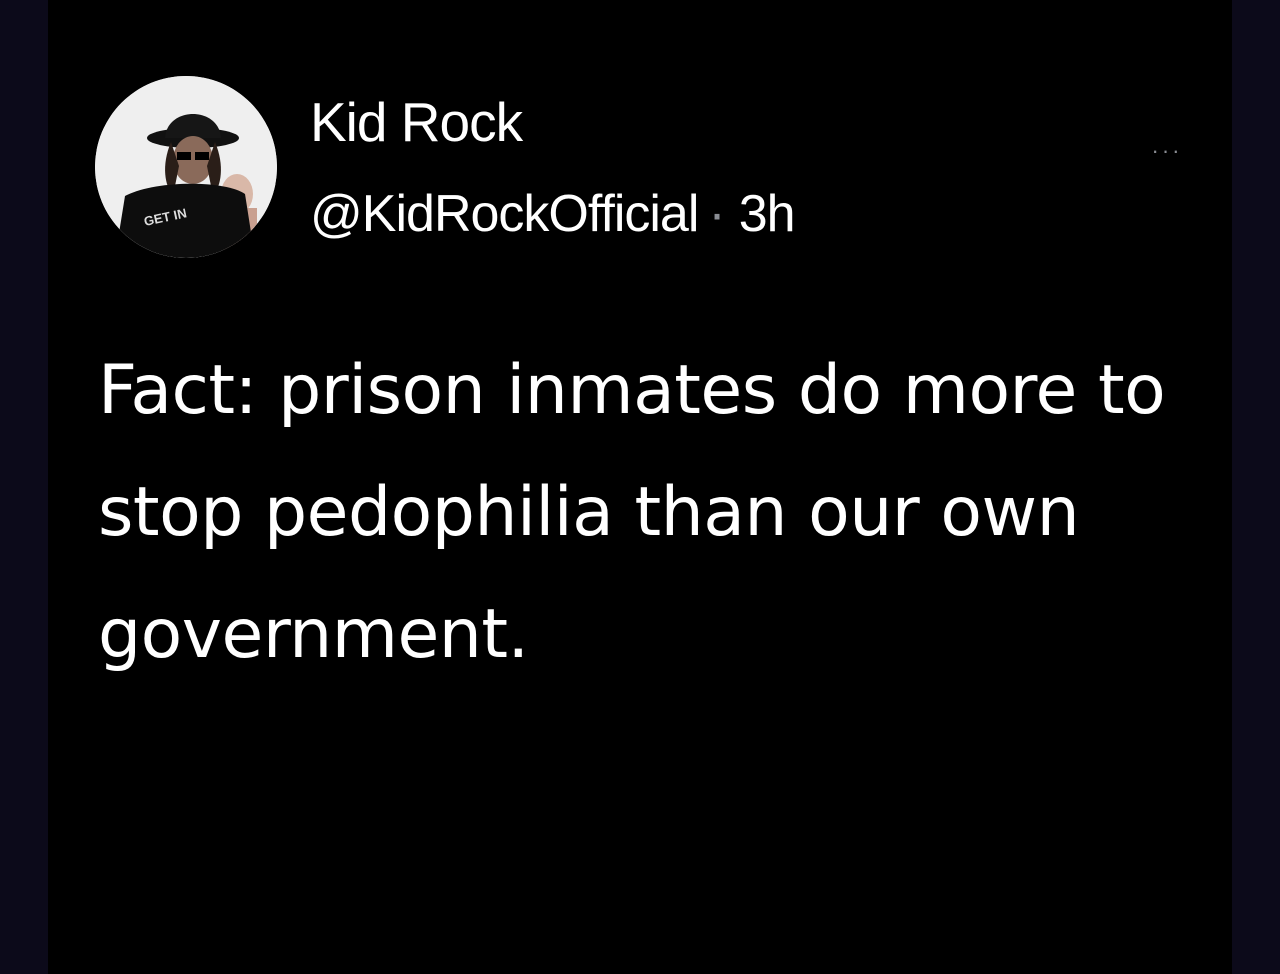 This screenshot has width=1280, height=974. Describe the element at coordinates (504, 214) in the screenshot. I see `user-handle: @KidRockOfficial` at that location.